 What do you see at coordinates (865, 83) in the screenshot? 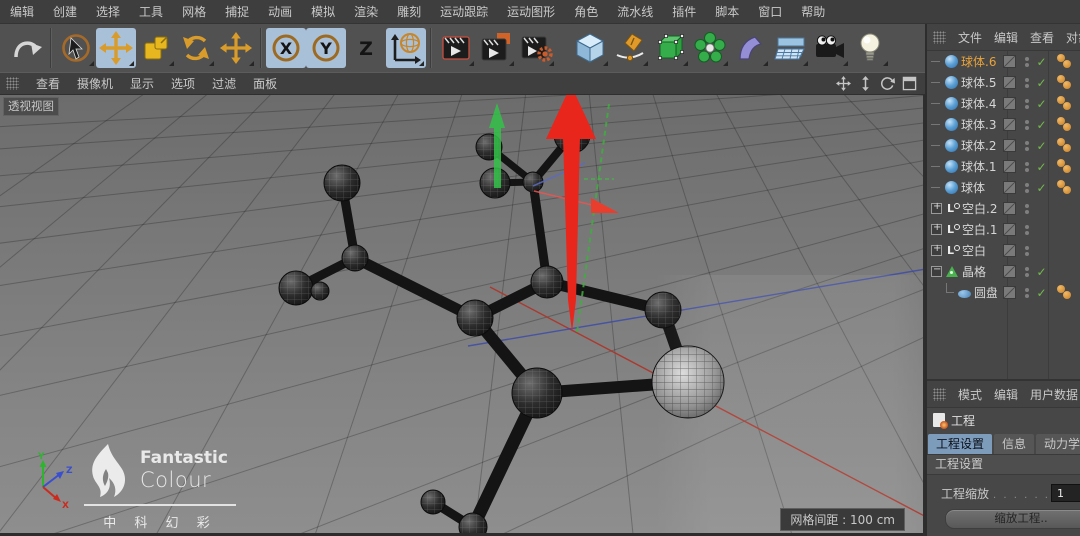
I see `zoom-icon` at bounding box center [865, 83].